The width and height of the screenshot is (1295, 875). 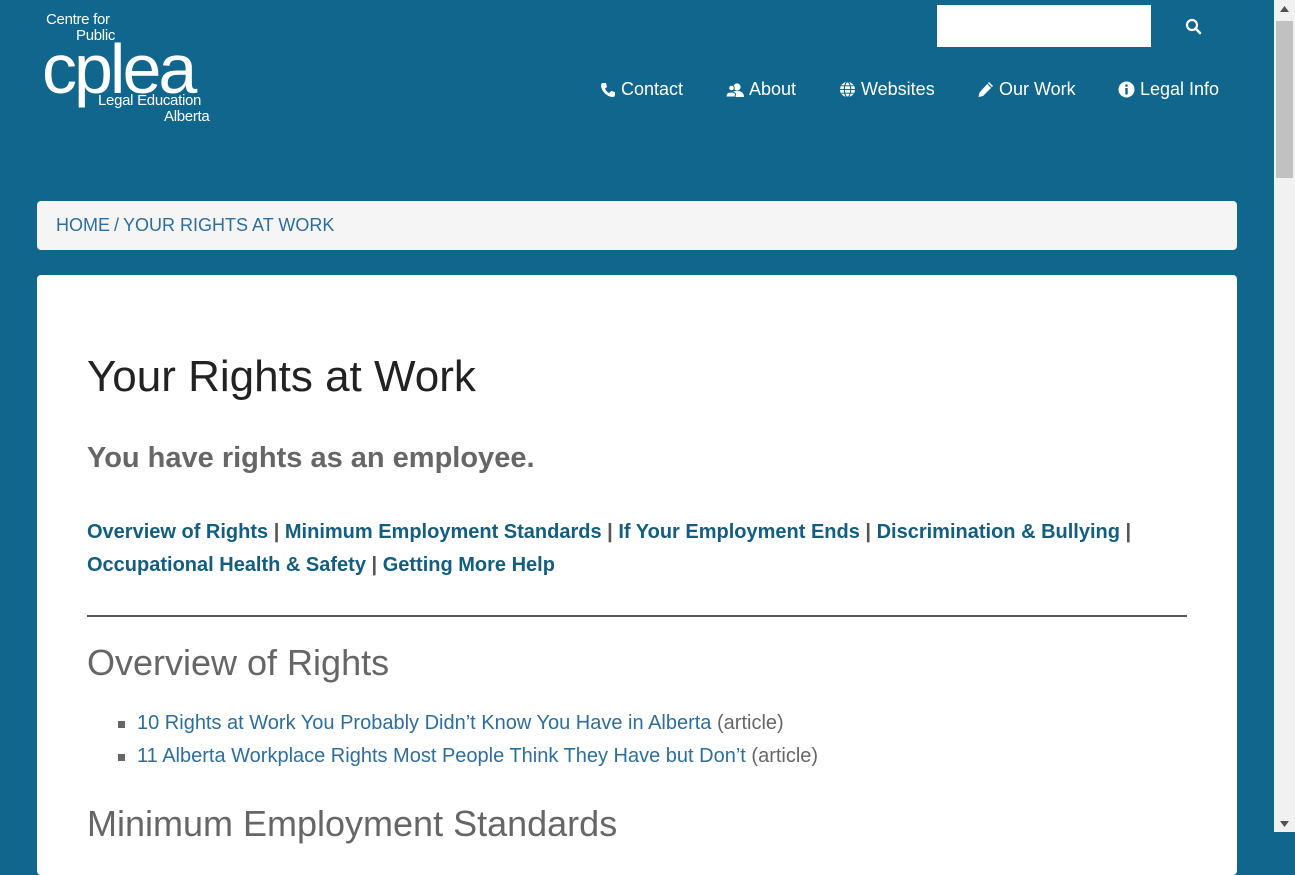 I want to click on jump-link-employment-ends: If Your Employment Ends, so click(x=739, y=532).